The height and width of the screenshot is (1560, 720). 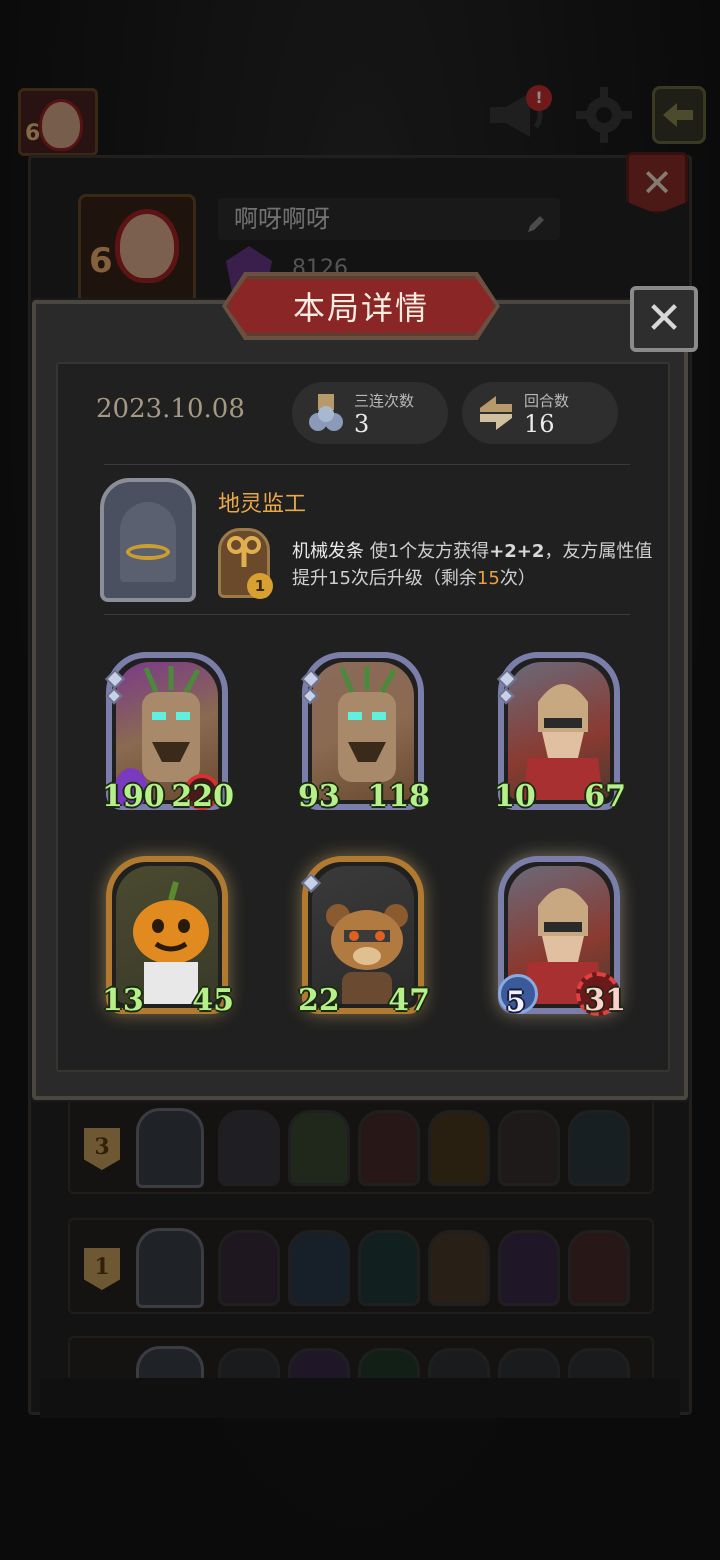 What do you see at coordinates (427, 551) in the screenshot?
I see `skill-desc-part: 使1个友方获得` at bounding box center [427, 551].